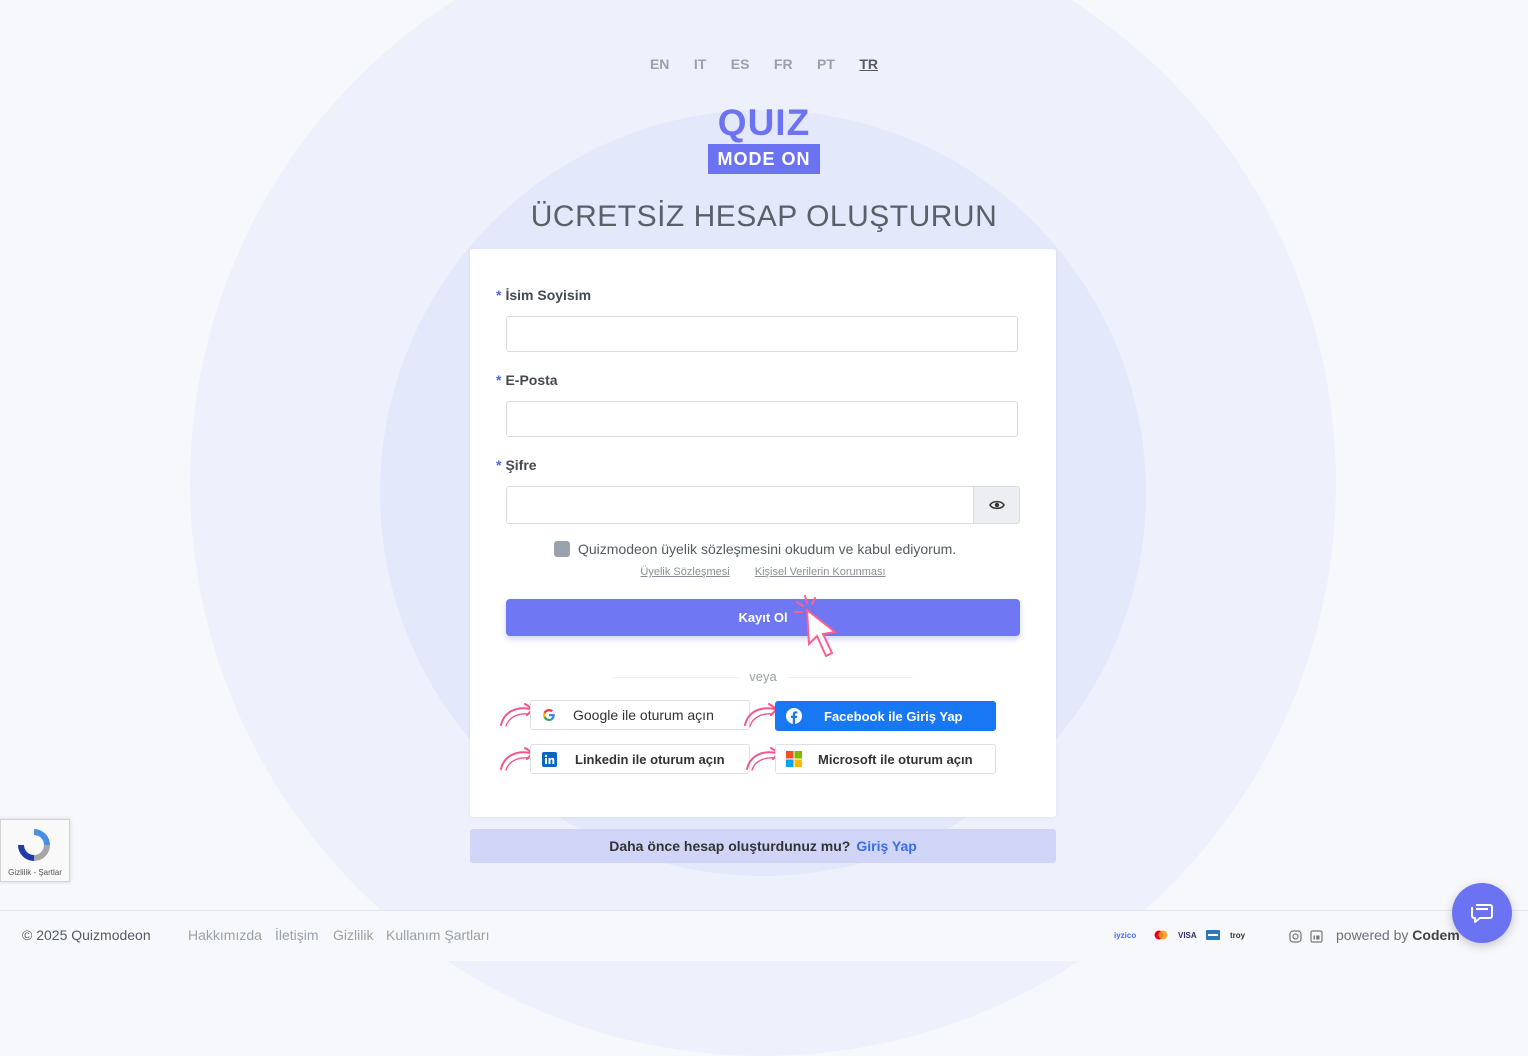  What do you see at coordinates (1187, 935) in the screenshot?
I see `visa-logo: VISA` at bounding box center [1187, 935].